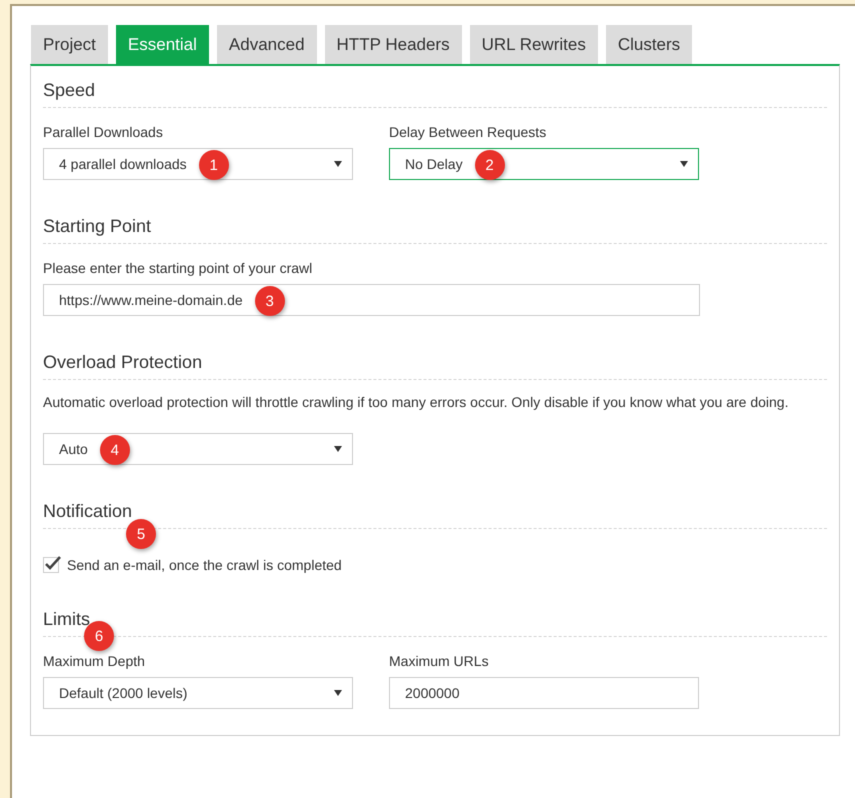 This screenshot has height=798, width=855. I want to click on field-label: Delay Between Requests, so click(468, 132).